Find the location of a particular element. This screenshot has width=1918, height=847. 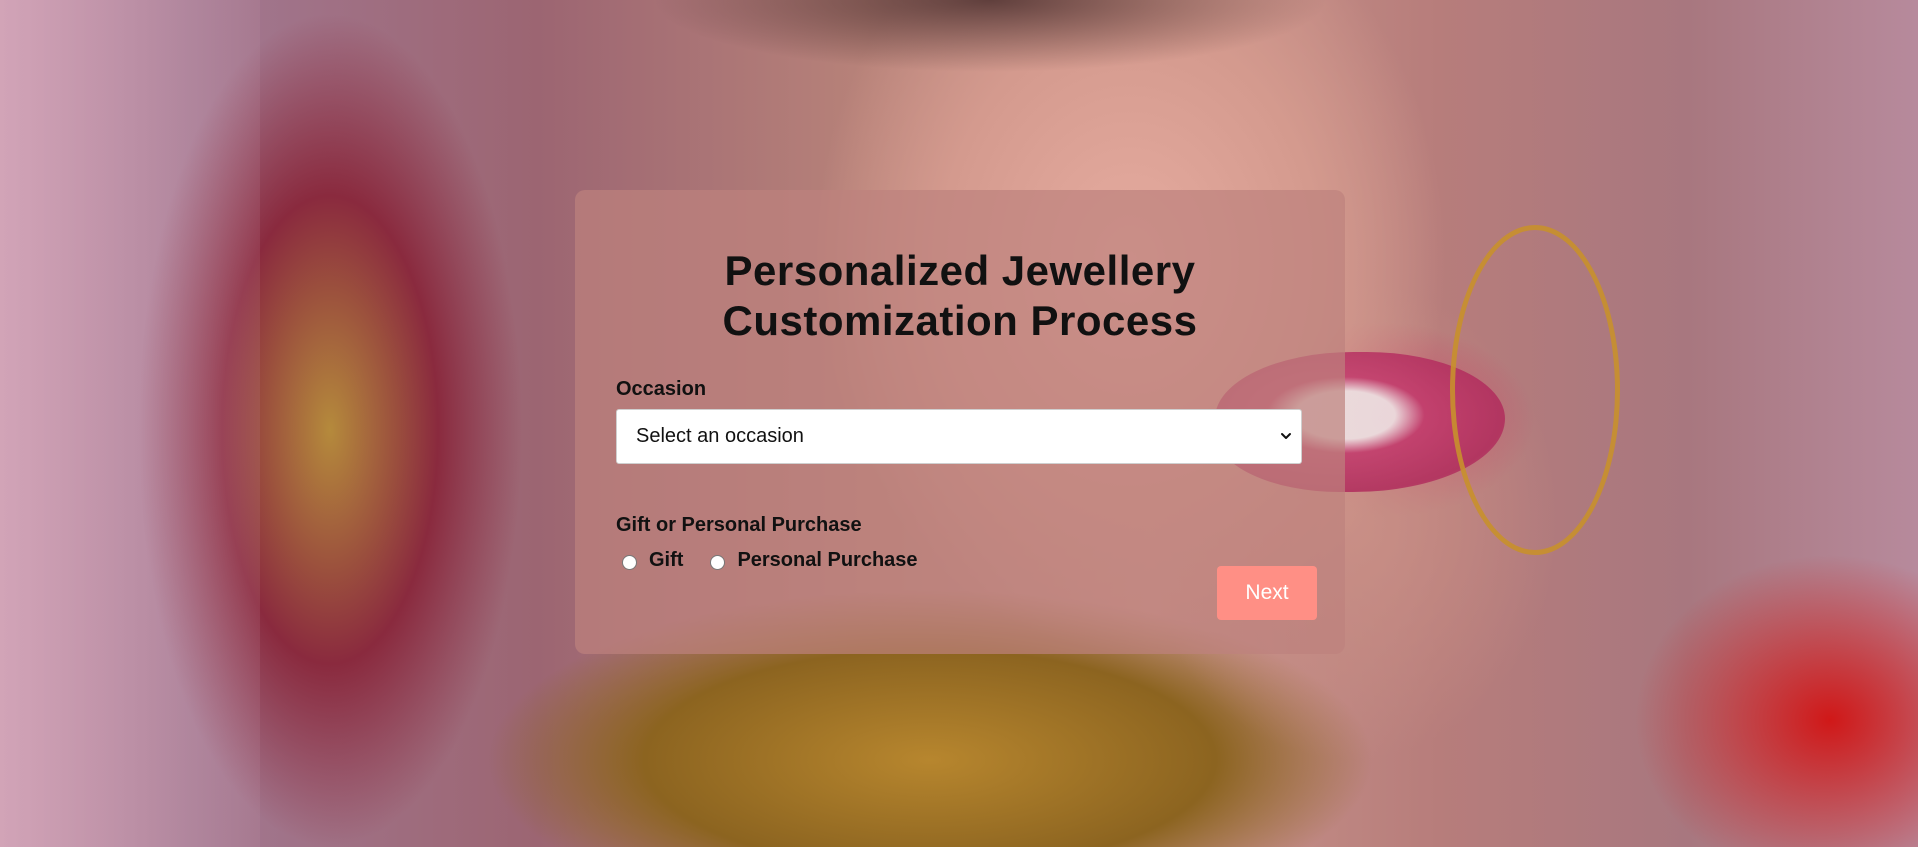

gift-radio is located at coordinates (629, 562).